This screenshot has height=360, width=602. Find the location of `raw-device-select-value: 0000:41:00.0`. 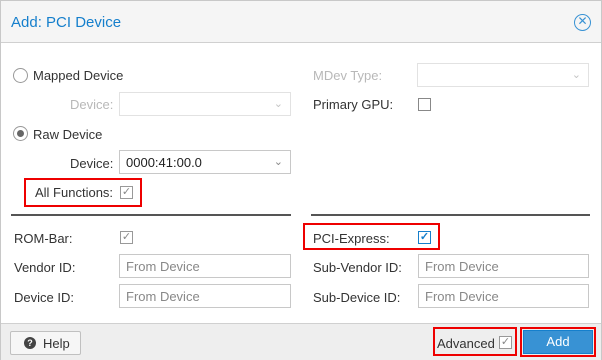

raw-device-select-value: 0000:41:00.0 is located at coordinates (164, 162).